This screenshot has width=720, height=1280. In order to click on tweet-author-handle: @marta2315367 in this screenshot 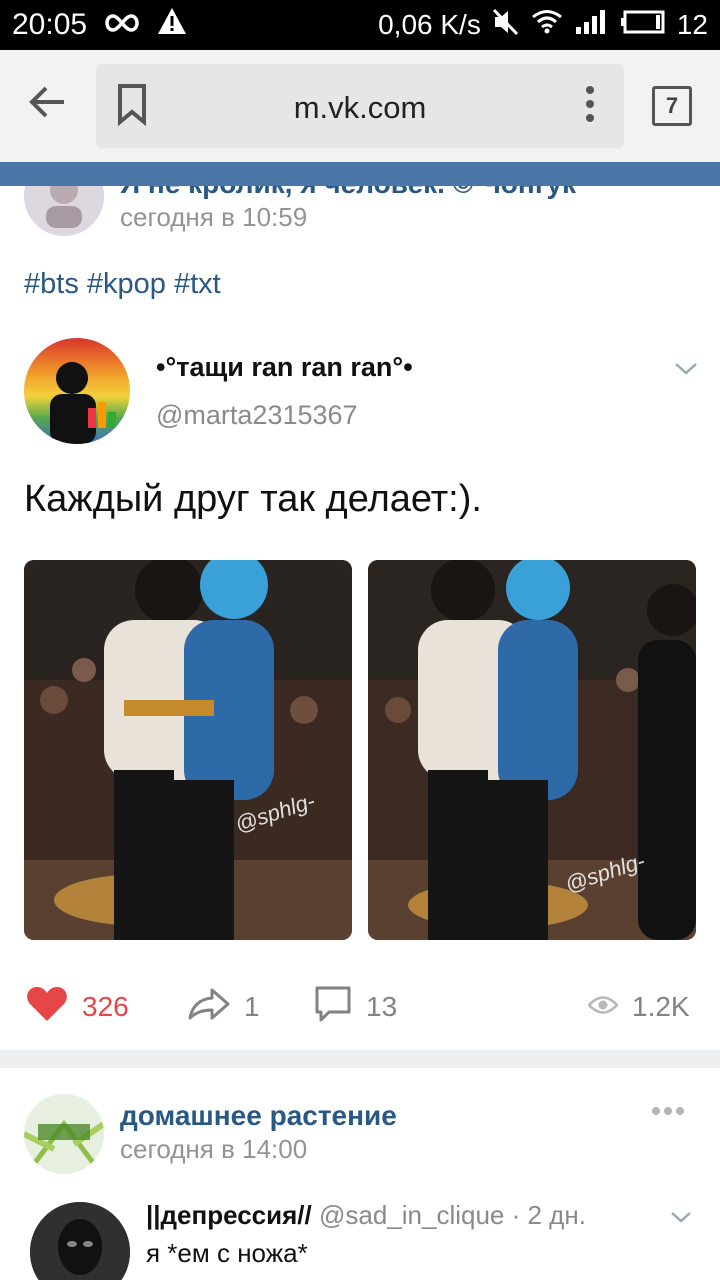, I will do `click(257, 415)`.